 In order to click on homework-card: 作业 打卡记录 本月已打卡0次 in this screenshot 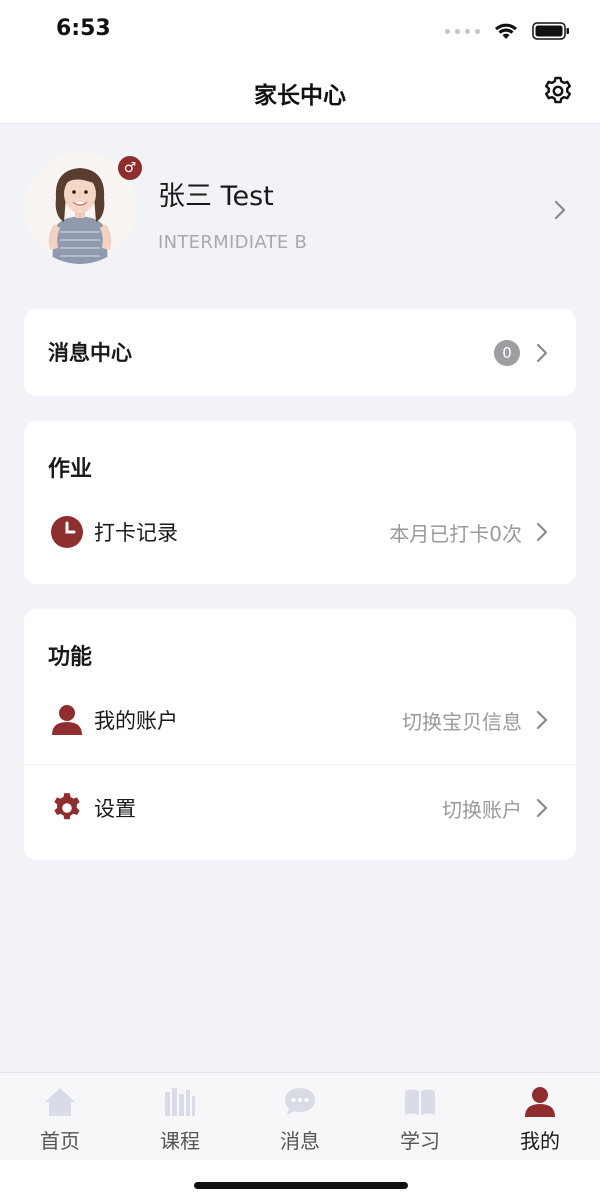, I will do `click(300, 502)`.